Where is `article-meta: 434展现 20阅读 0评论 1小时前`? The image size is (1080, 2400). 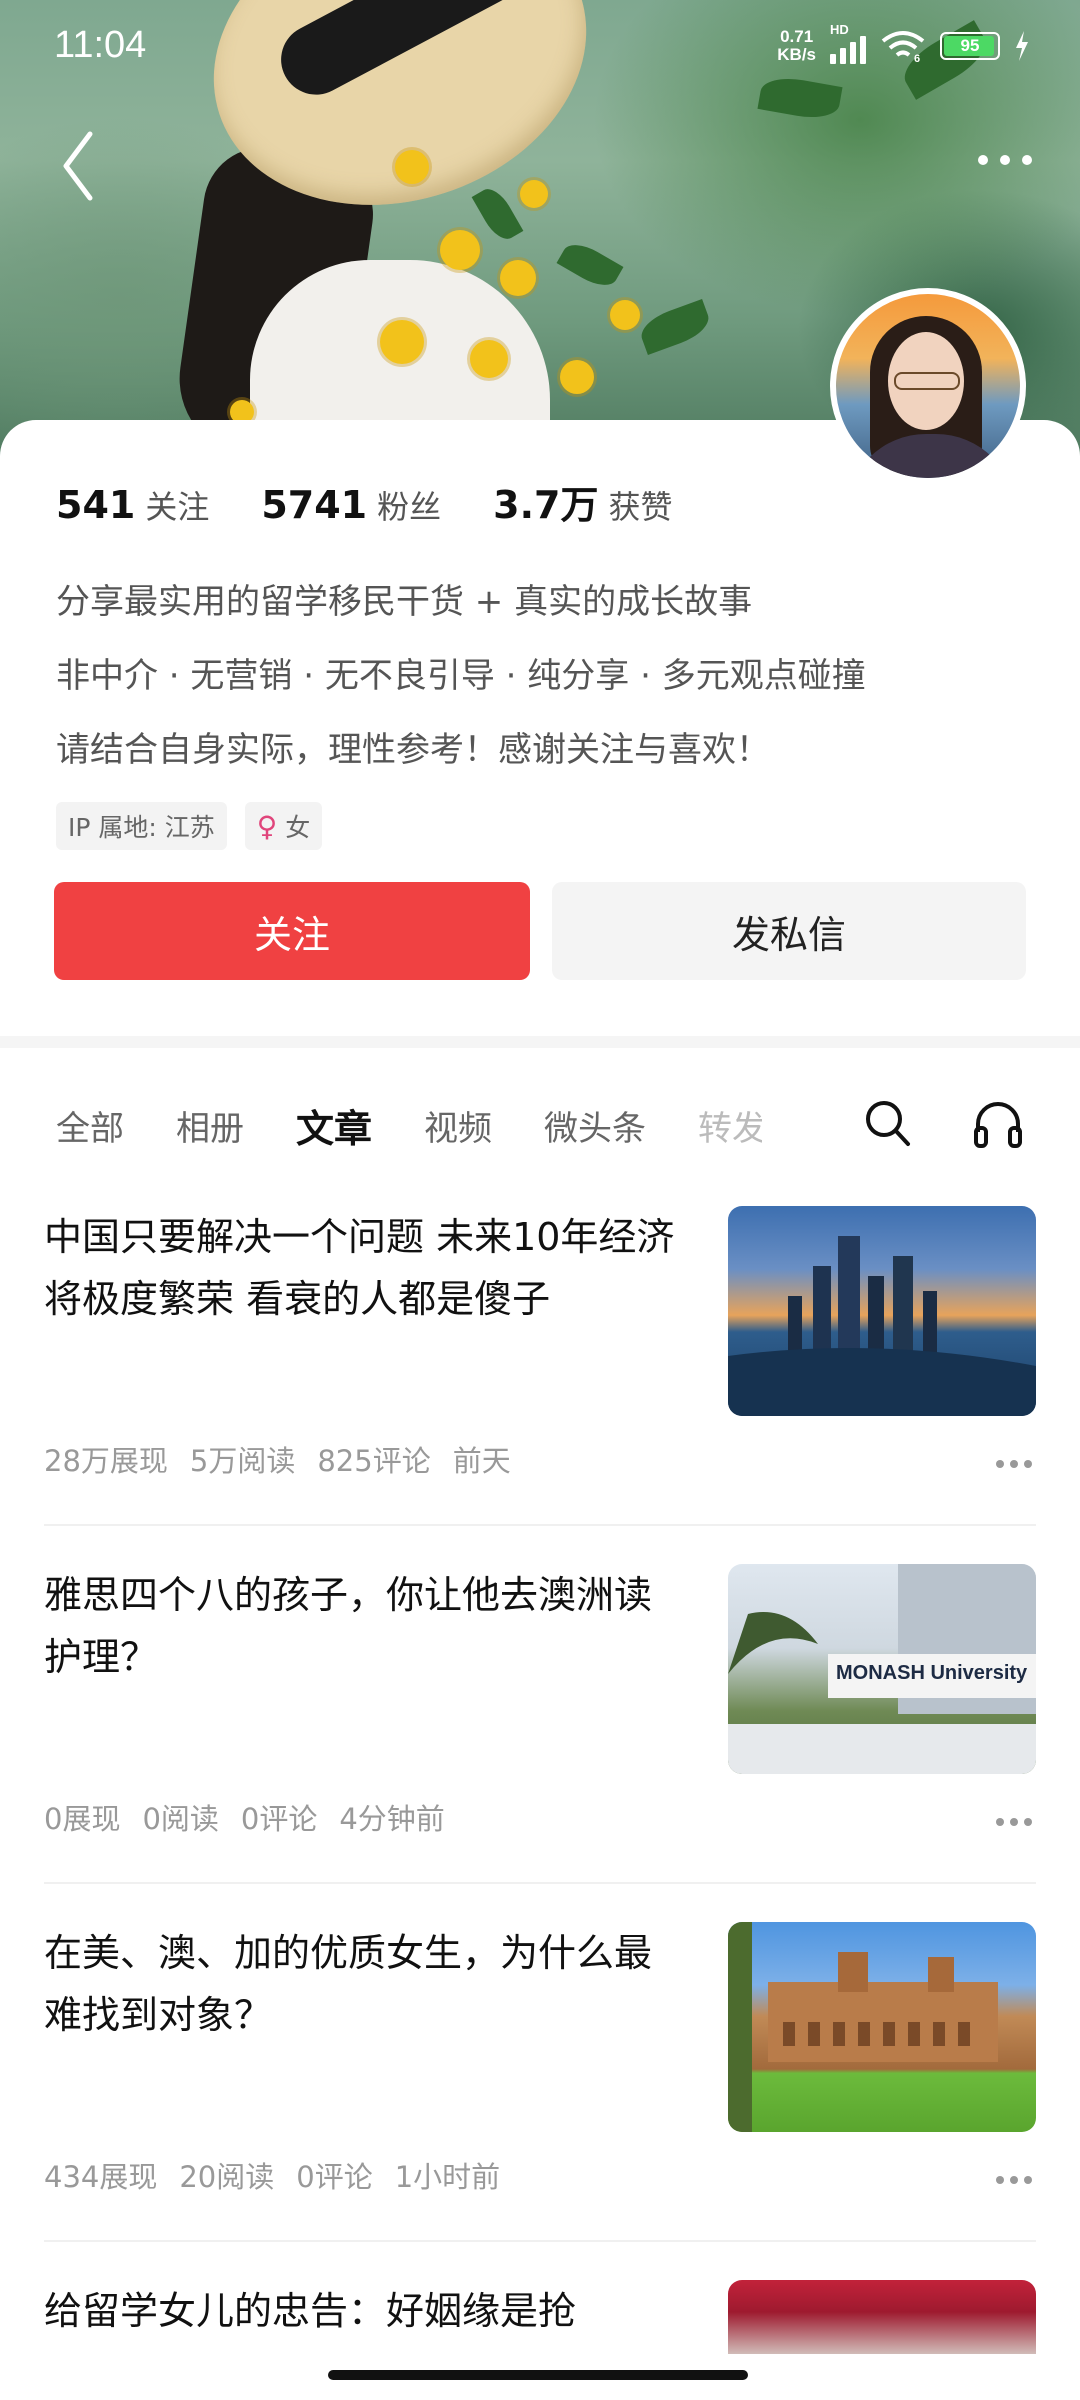 article-meta: 434展现 20阅读 0评论 1小时前 is located at coordinates (272, 2175).